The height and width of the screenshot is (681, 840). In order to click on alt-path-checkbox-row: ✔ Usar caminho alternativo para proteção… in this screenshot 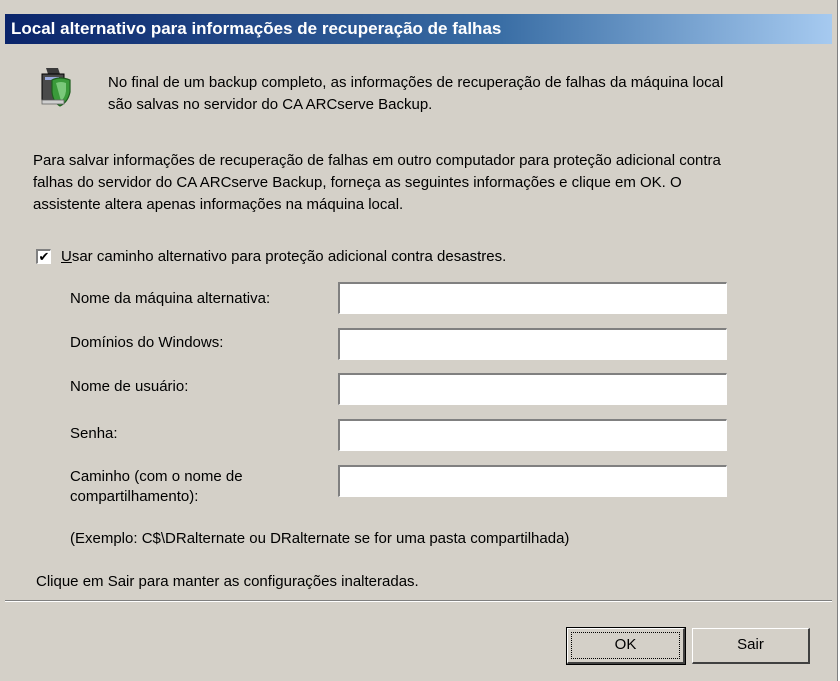, I will do `click(271, 256)`.